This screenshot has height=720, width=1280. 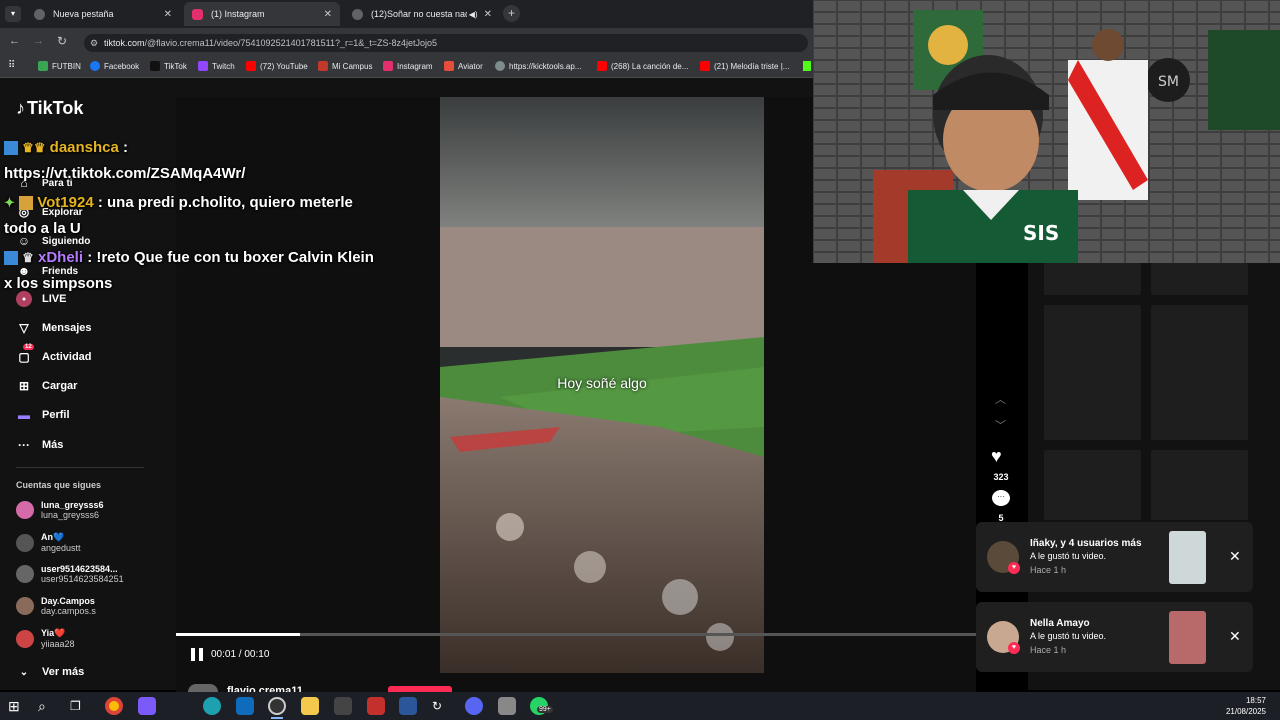 I want to click on new-tab-button: +, so click(x=511, y=13).